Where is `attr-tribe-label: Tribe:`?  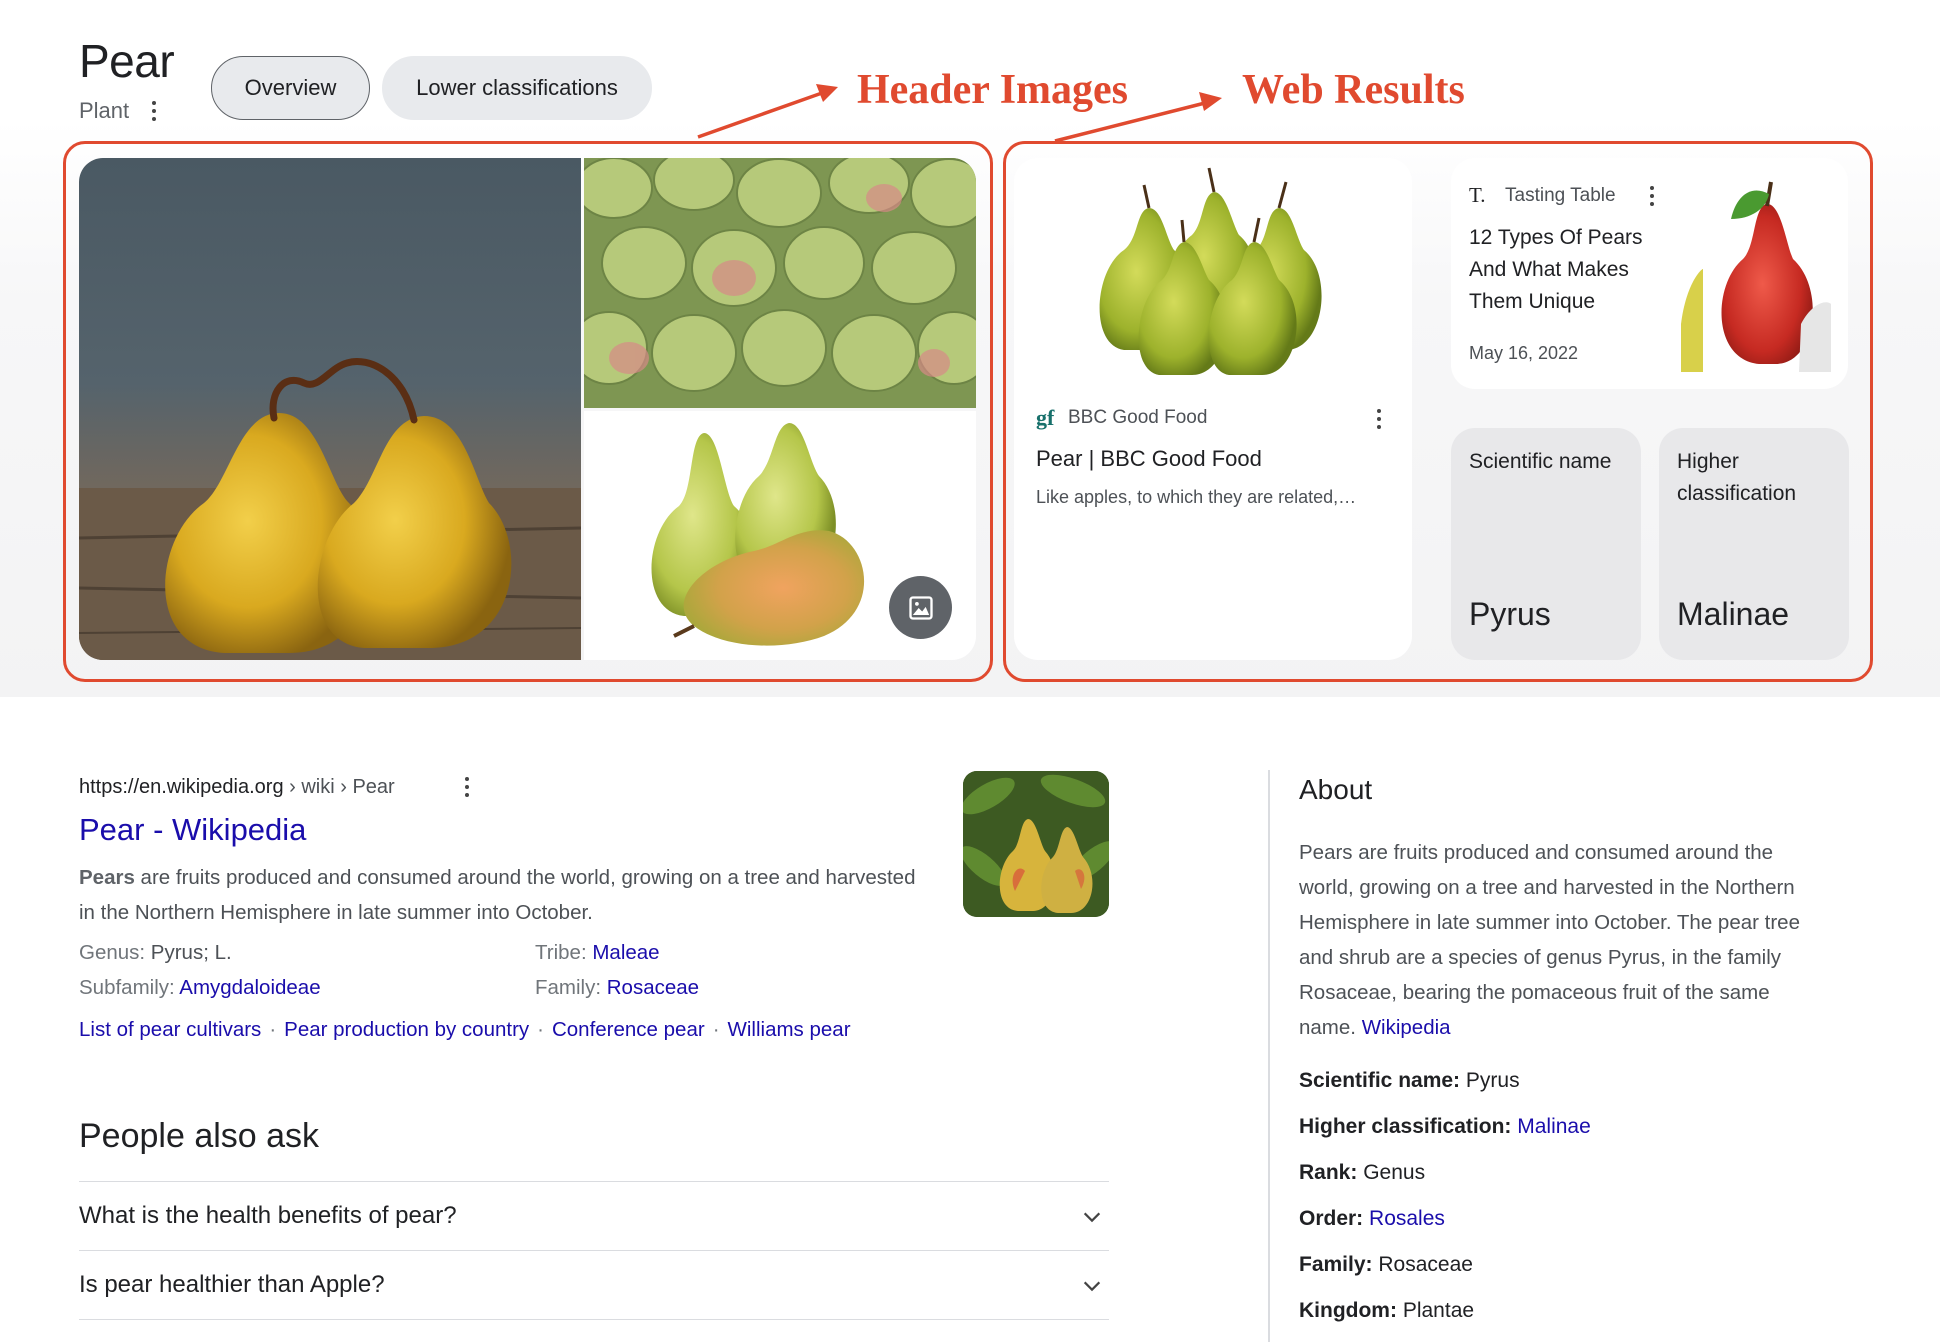
attr-tribe-label: Tribe: is located at coordinates (564, 952).